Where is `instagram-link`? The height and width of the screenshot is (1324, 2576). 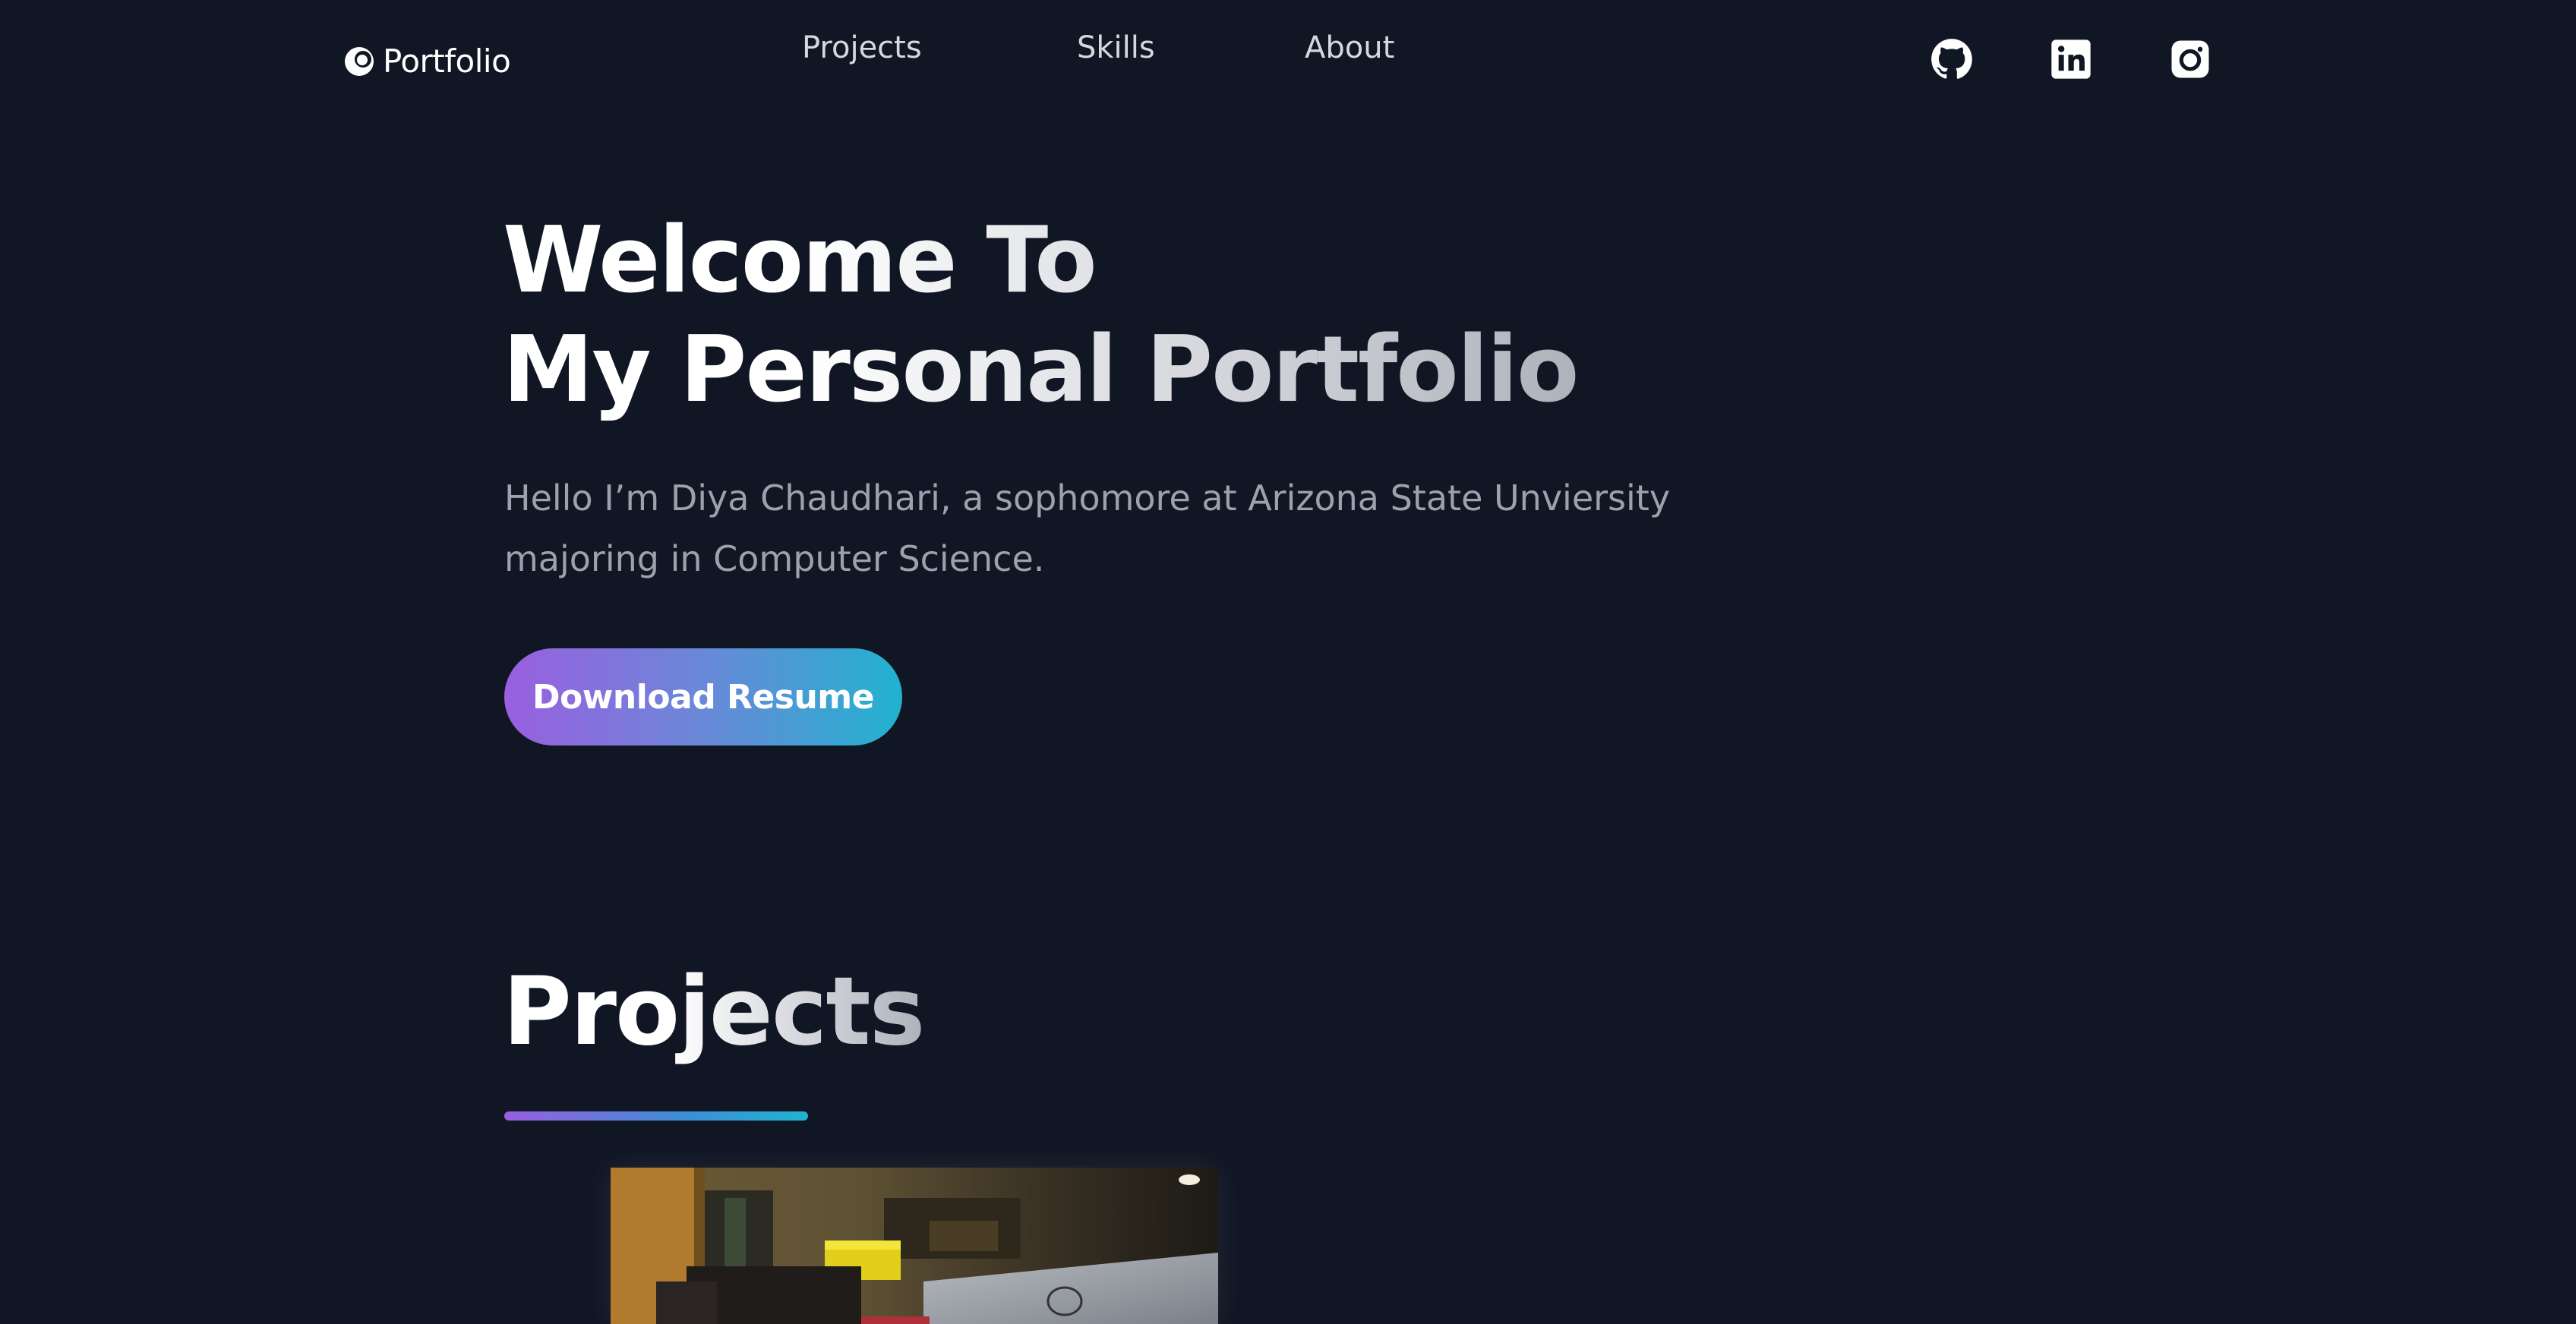 instagram-link is located at coordinates (2190, 59).